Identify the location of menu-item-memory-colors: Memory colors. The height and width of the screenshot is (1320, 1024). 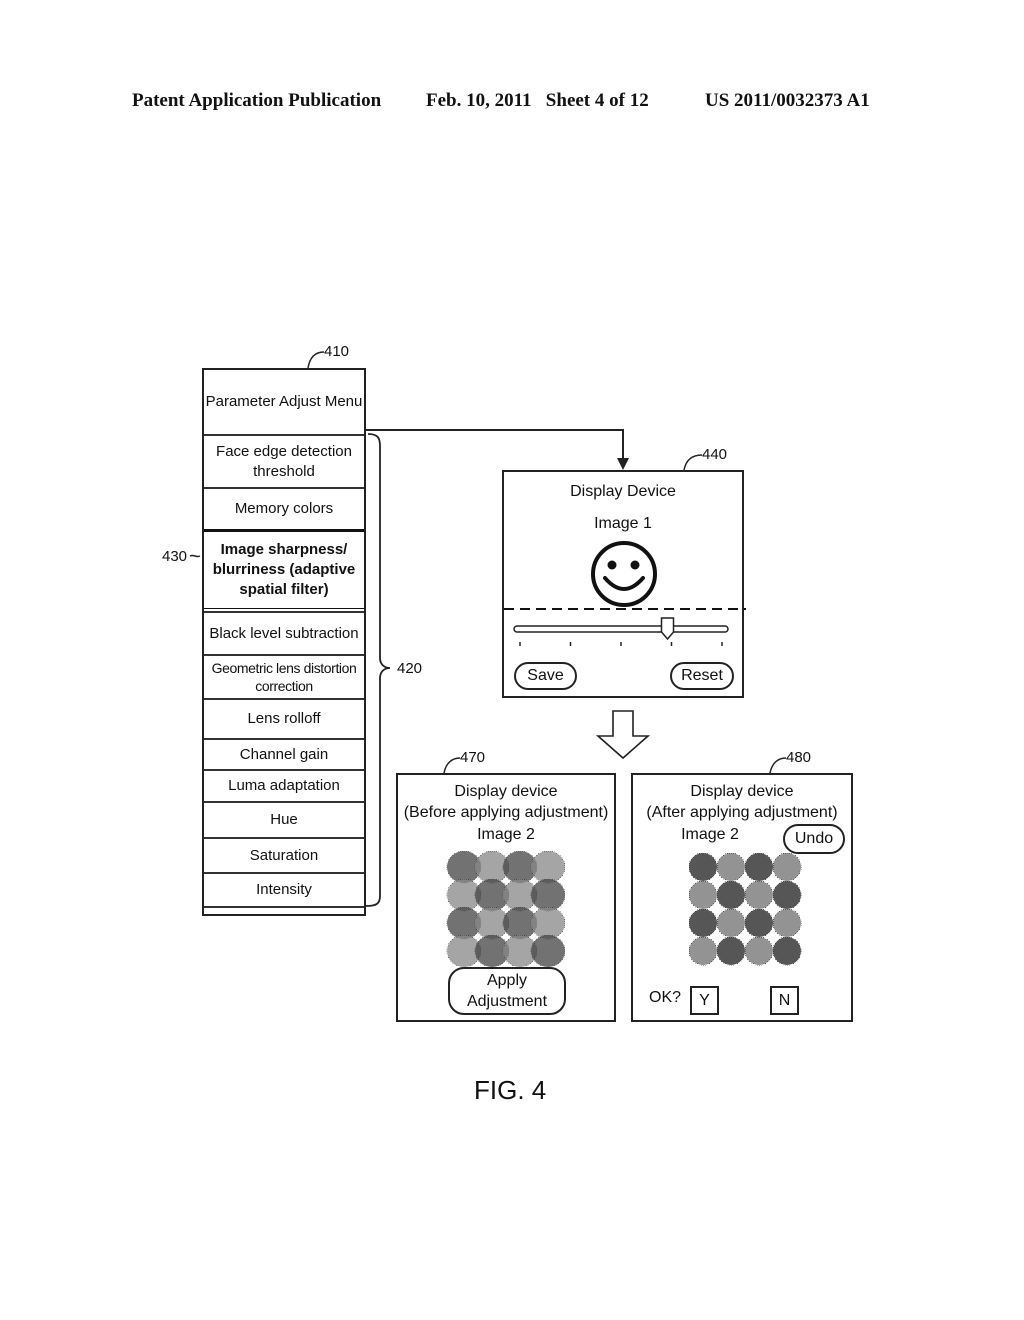
(284, 508).